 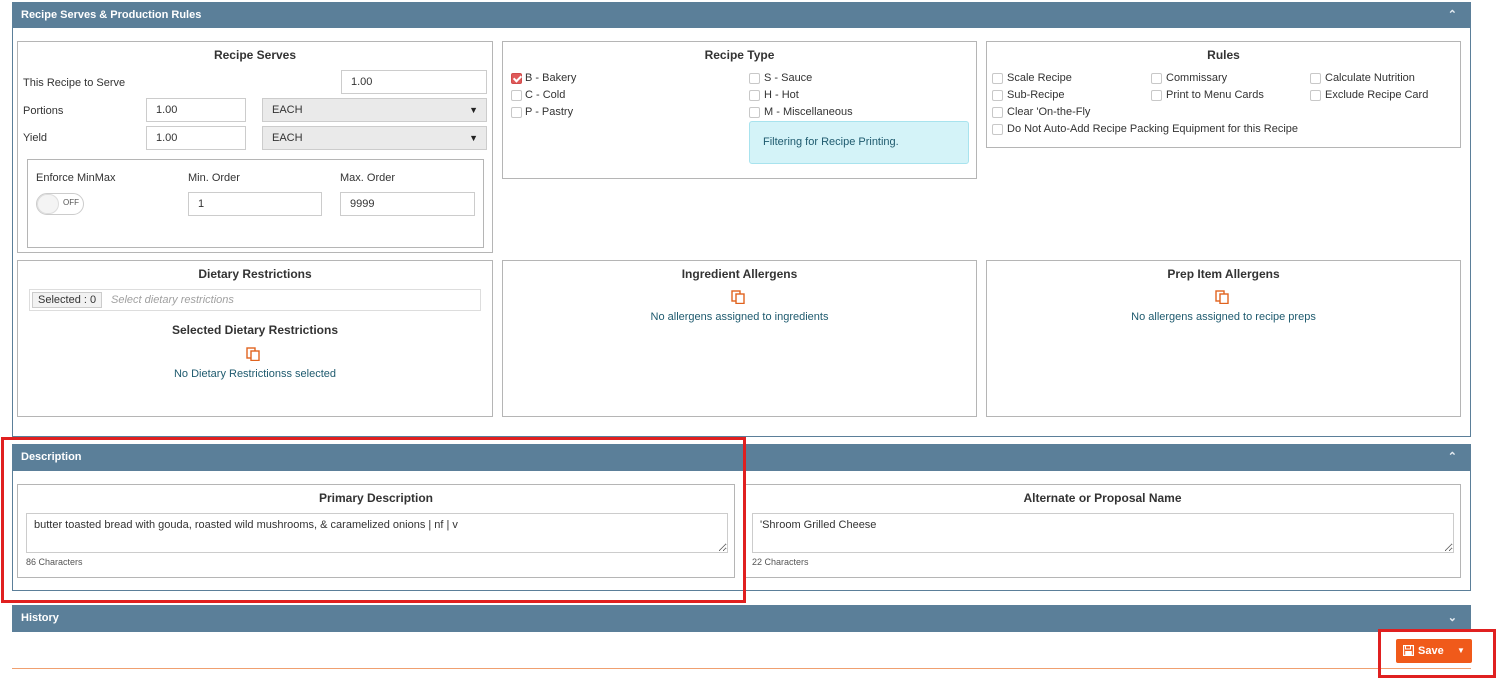 I want to click on rule-label: Sub-Recipe, so click(x=1035, y=95).